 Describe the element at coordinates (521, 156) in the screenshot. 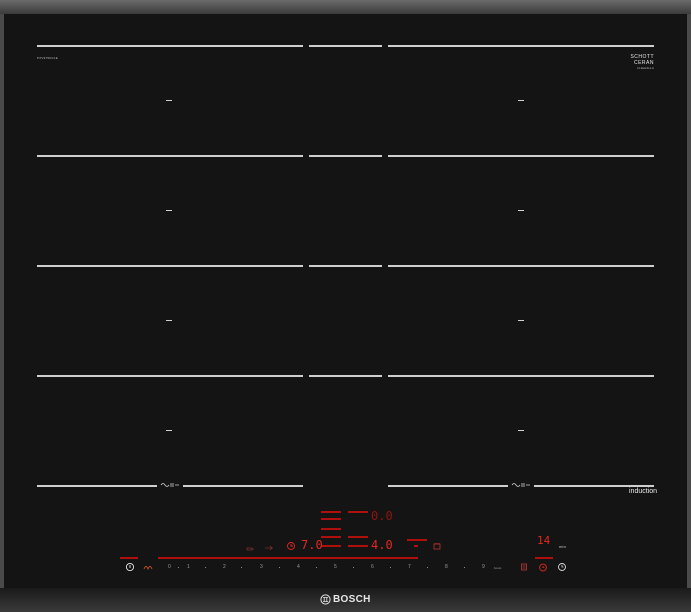

I see `zone-divider-right-row2` at that location.